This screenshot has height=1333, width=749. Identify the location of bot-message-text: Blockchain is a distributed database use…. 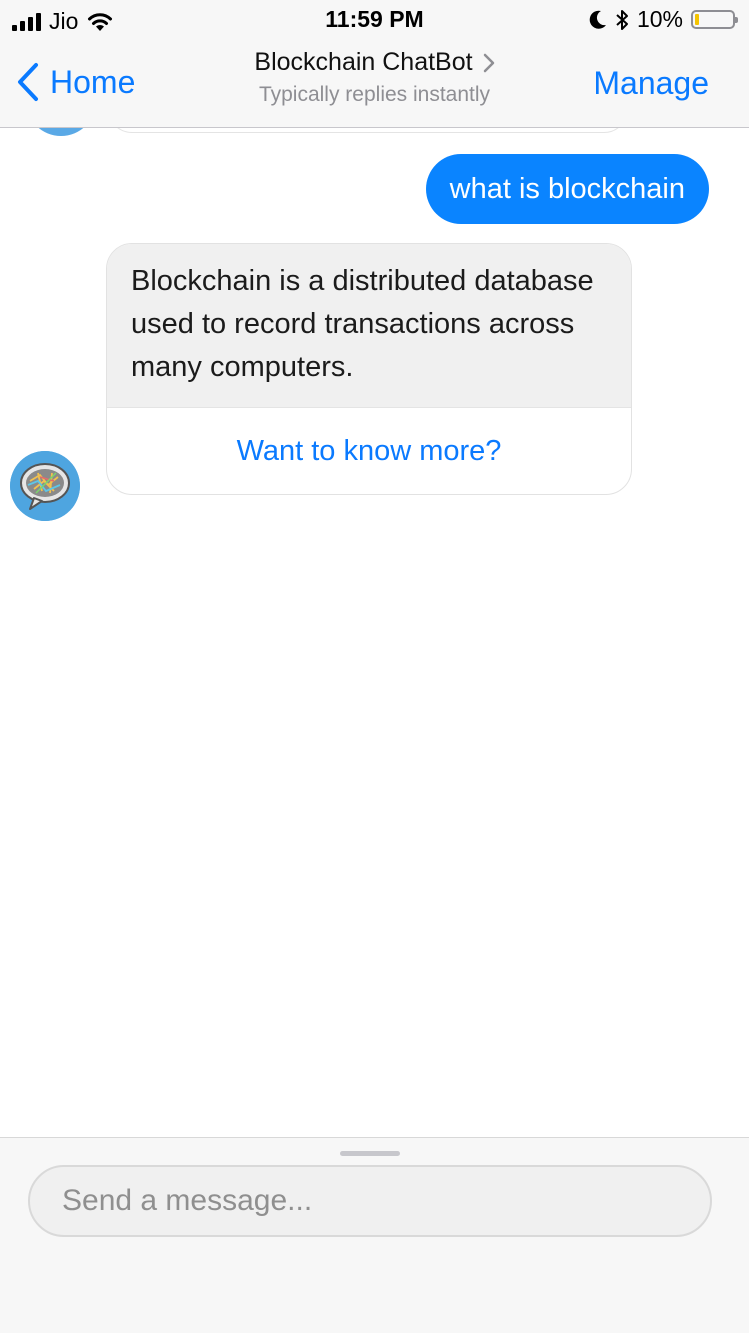
(369, 325).